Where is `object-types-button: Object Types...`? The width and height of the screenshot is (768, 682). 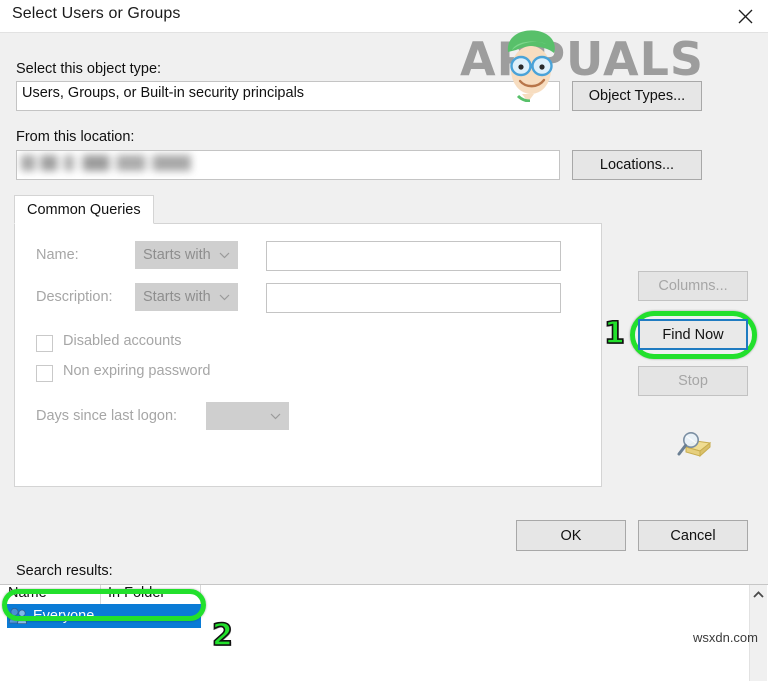 object-types-button: Object Types... is located at coordinates (637, 96).